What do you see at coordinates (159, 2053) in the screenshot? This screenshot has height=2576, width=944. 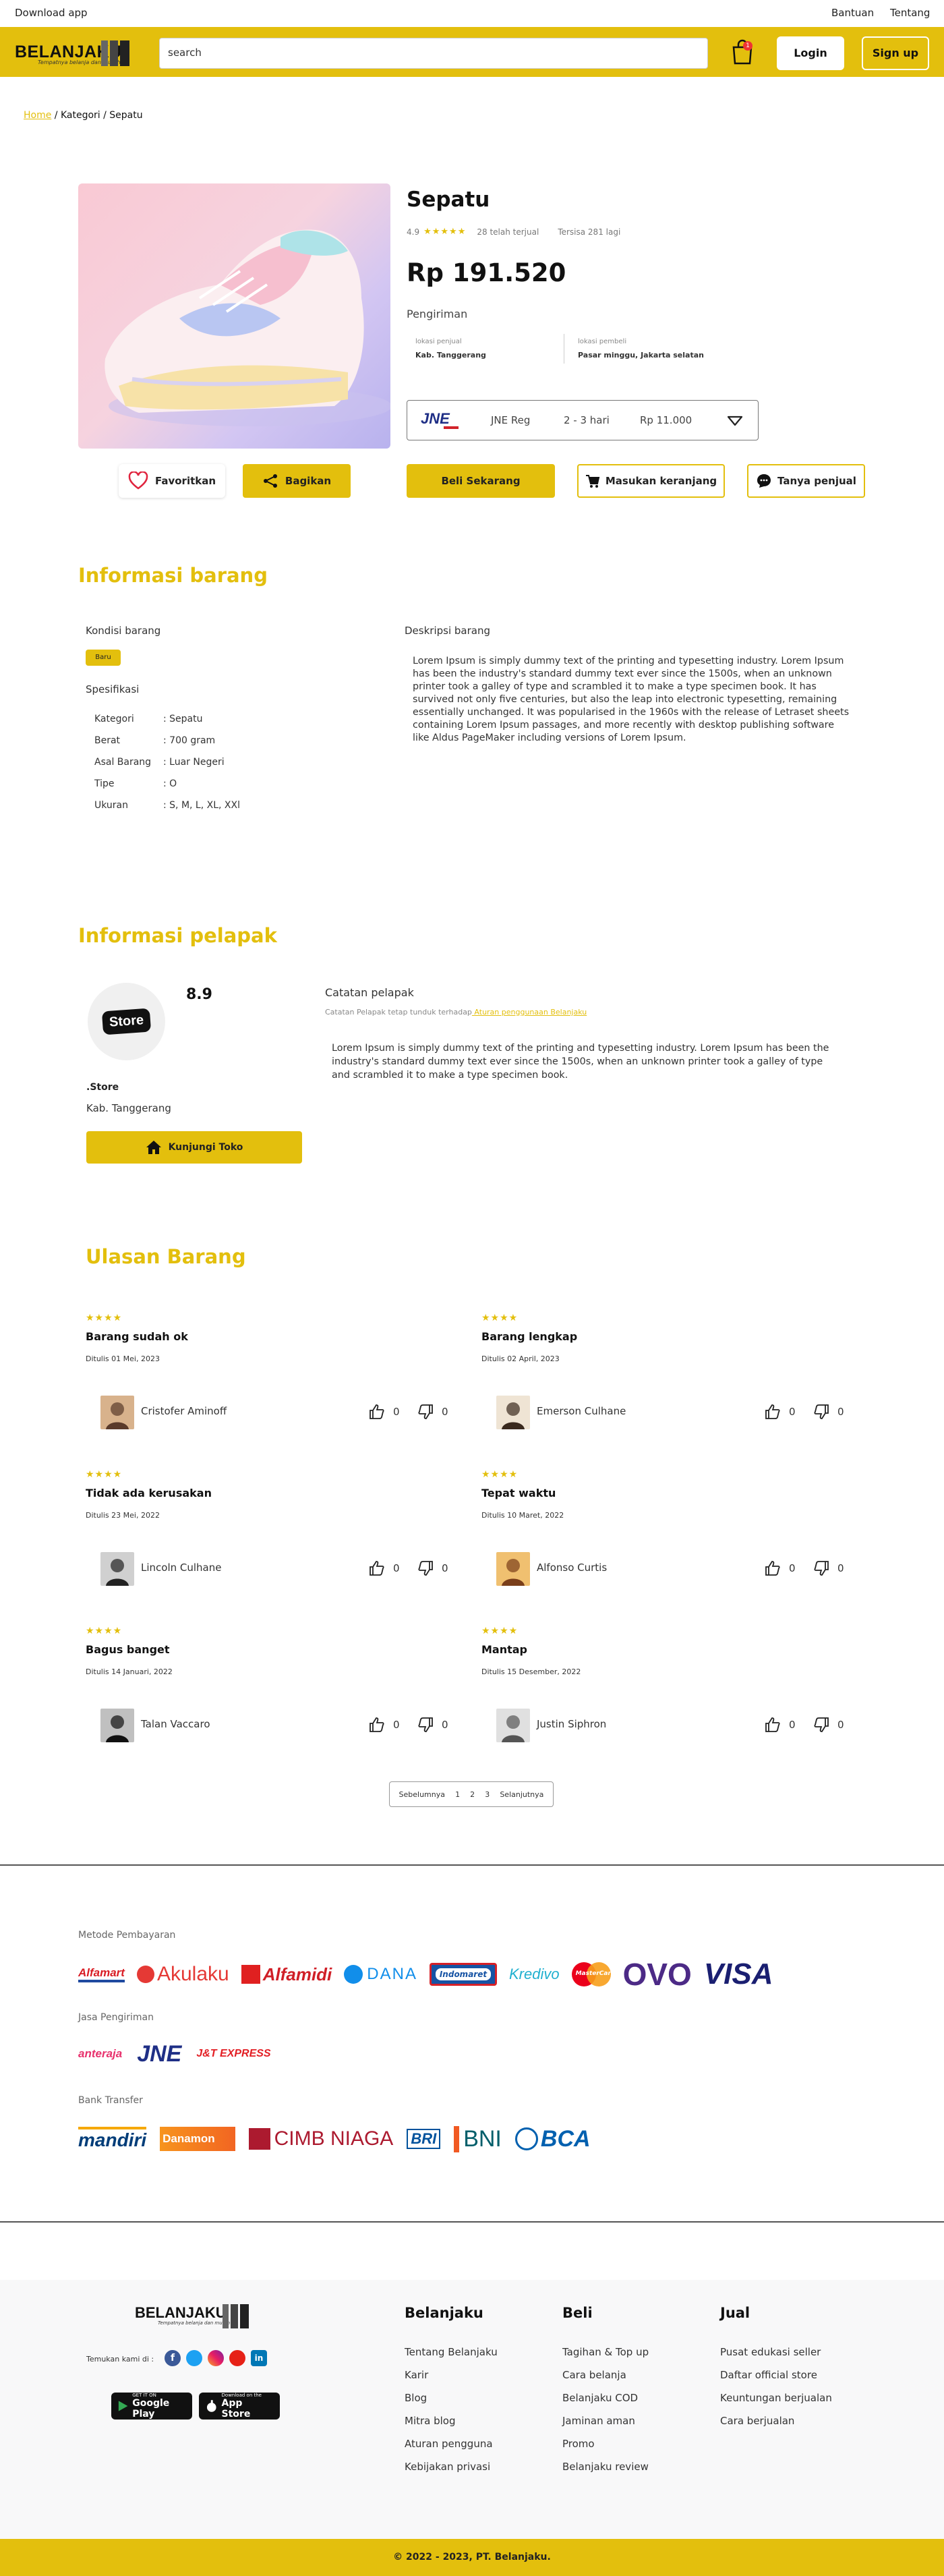 I see `jne-footer-logo: JNE` at bounding box center [159, 2053].